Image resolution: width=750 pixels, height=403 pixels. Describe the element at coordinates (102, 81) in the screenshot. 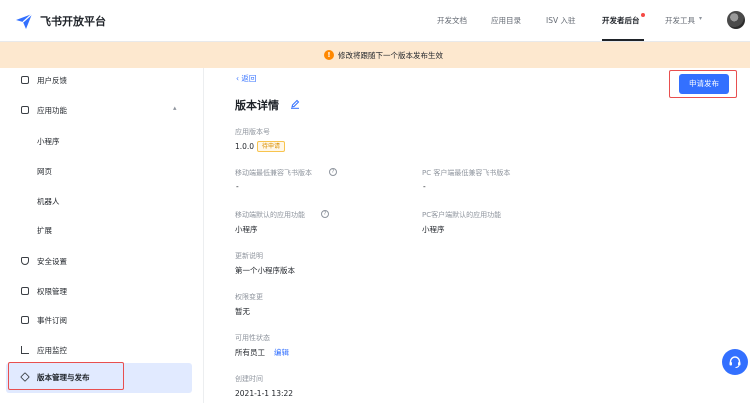

I see `sidebar-item-feedback: 用户反馈` at that location.